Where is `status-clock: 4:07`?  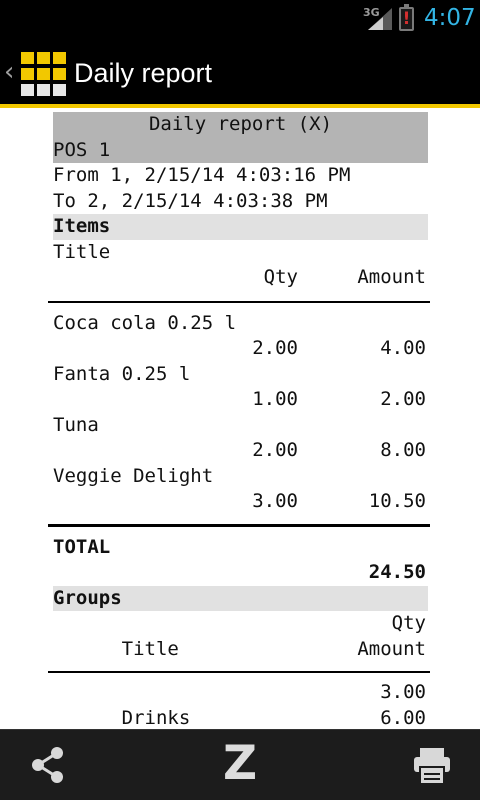
status-clock: 4:07 is located at coordinates (450, 18).